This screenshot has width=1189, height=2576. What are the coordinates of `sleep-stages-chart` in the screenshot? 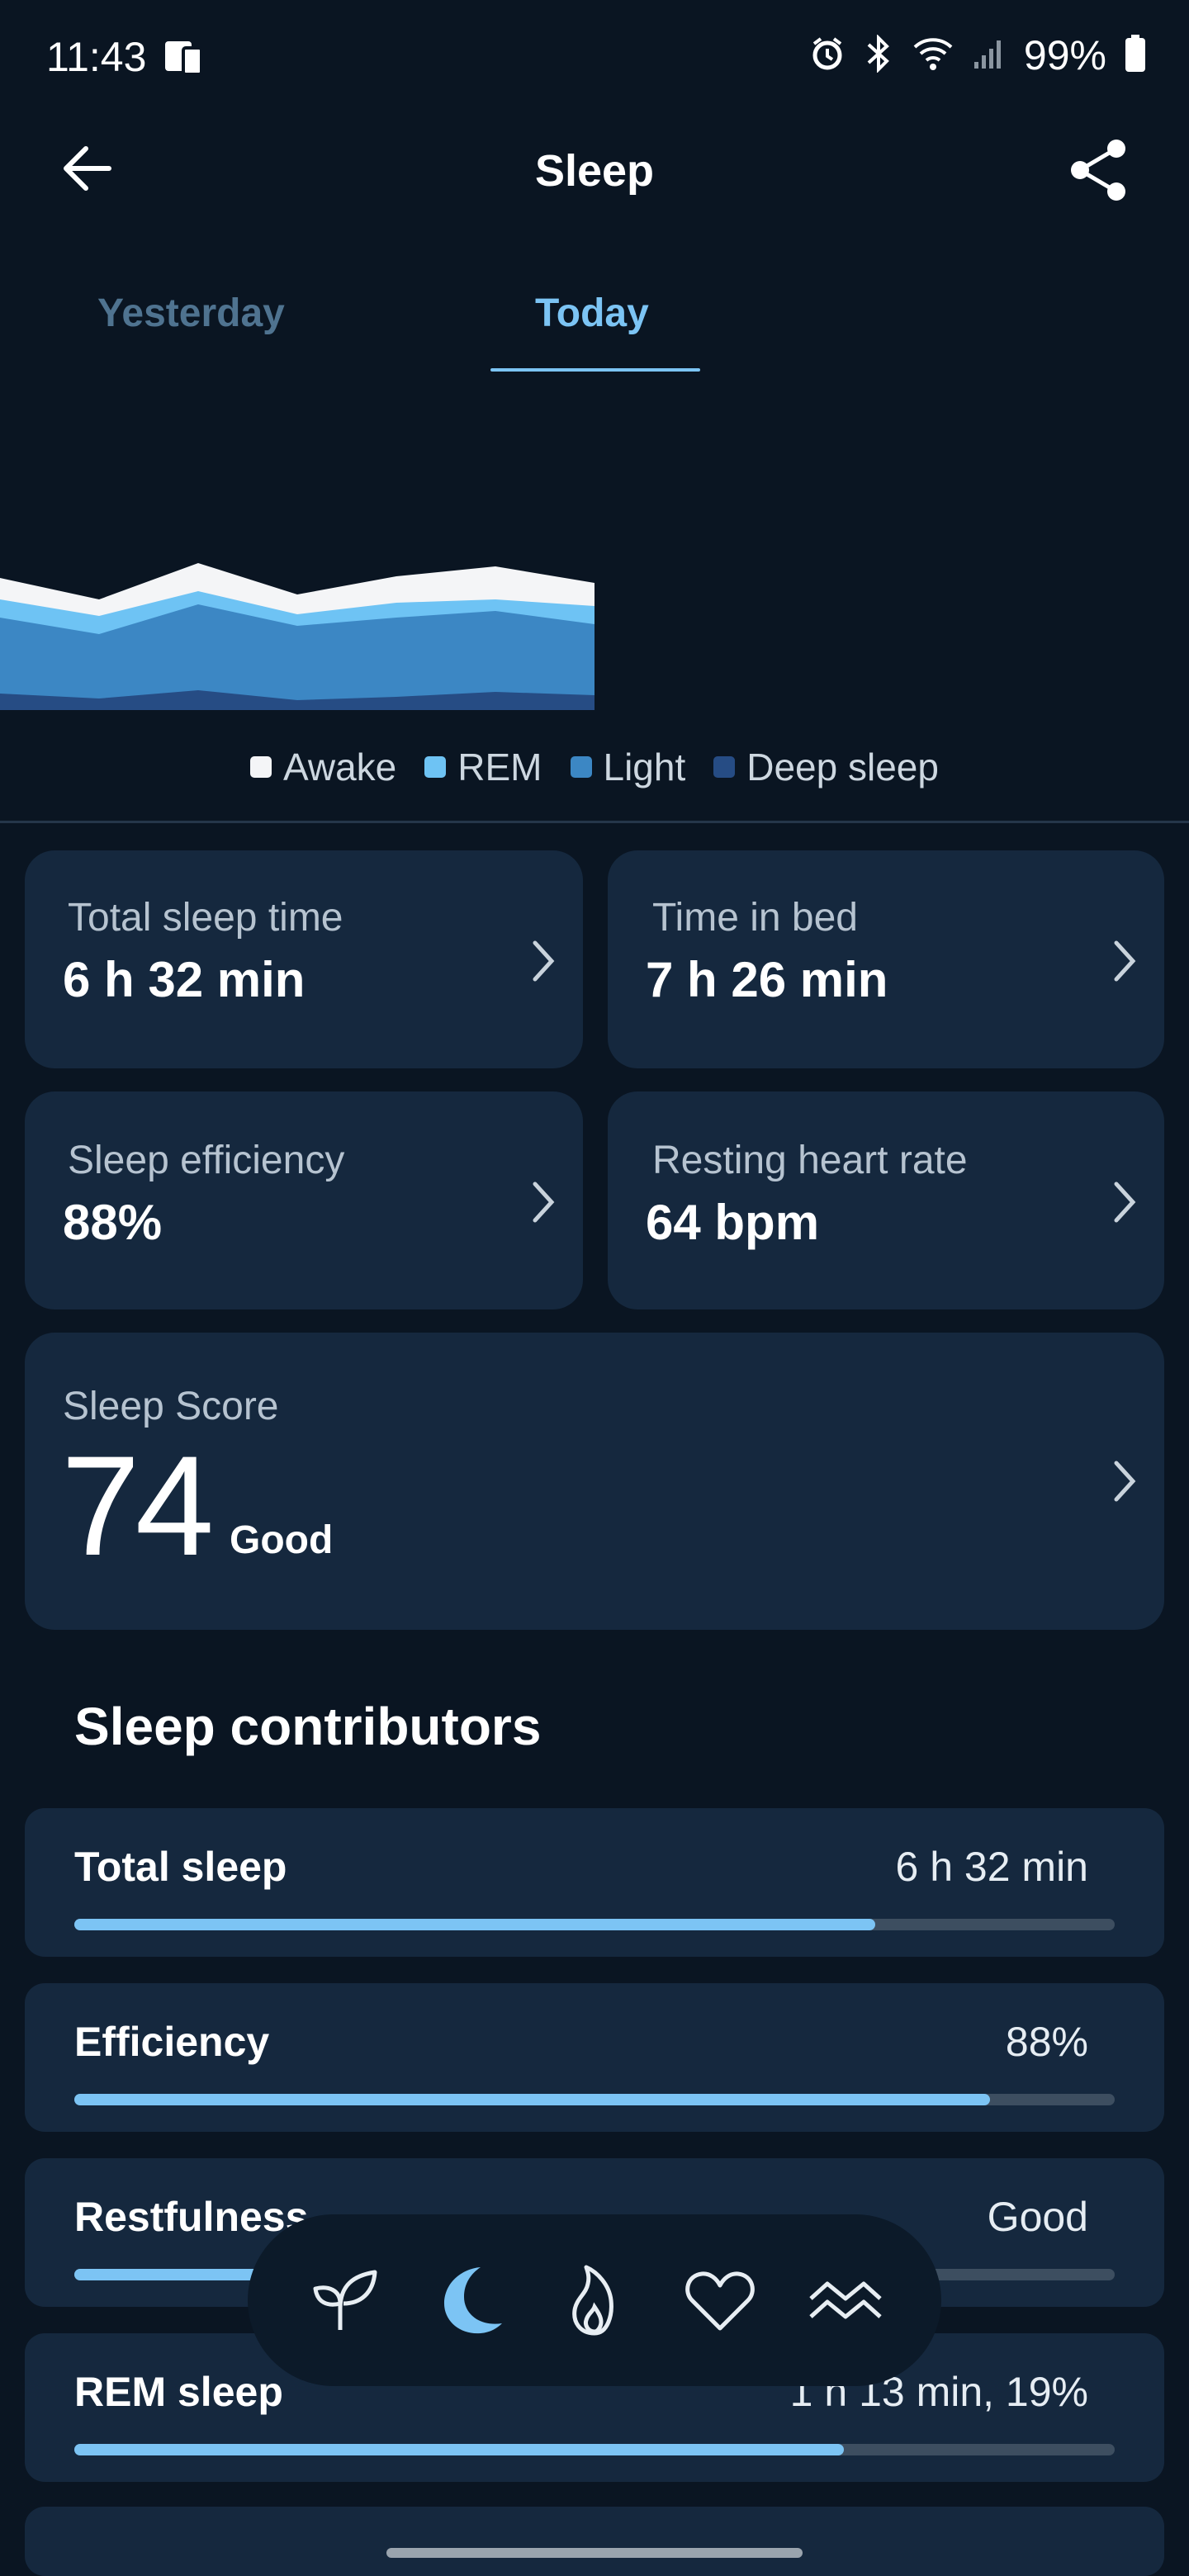 It's located at (297, 636).